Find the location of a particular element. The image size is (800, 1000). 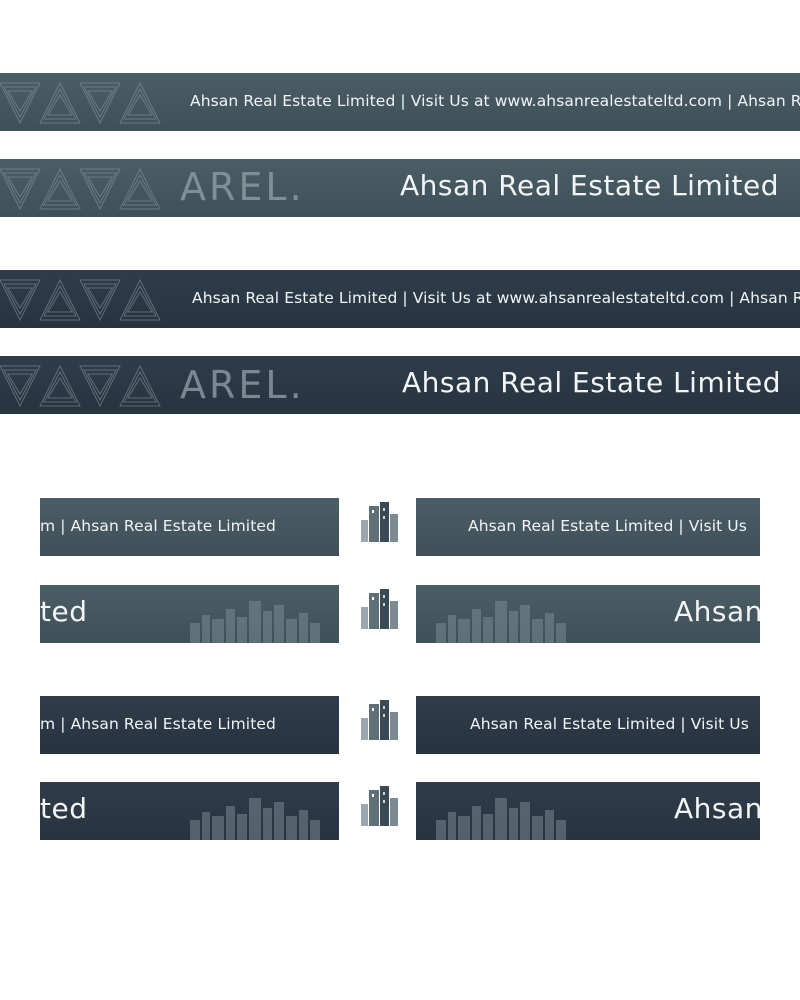

banner-slate-logo: AREL. Ahsan Real Estate Limited is located at coordinates (400, 188).